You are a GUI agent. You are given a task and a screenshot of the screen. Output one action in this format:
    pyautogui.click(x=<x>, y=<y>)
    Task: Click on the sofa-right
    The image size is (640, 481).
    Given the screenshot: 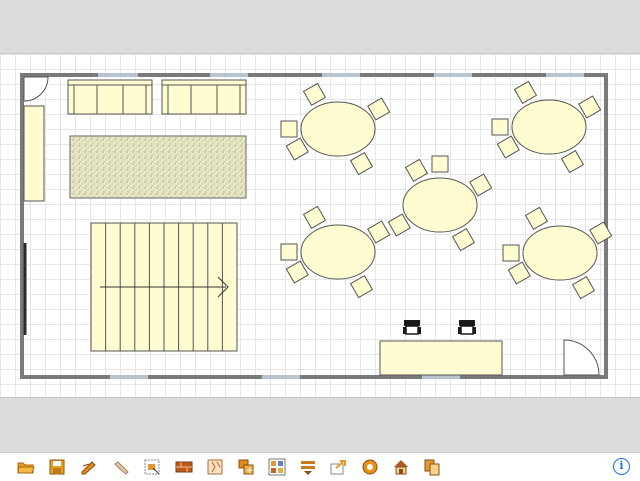 What is the action you would take?
    pyautogui.click(x=204, y=97)
    